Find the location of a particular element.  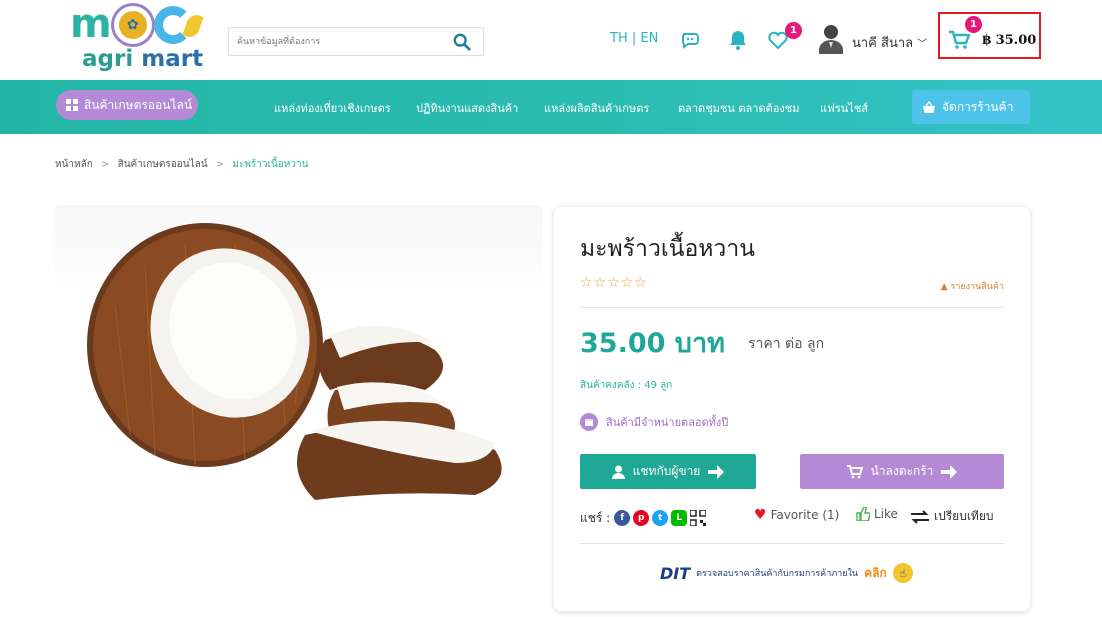

chat-bubbles-icon is located at coordinates (692, 40).